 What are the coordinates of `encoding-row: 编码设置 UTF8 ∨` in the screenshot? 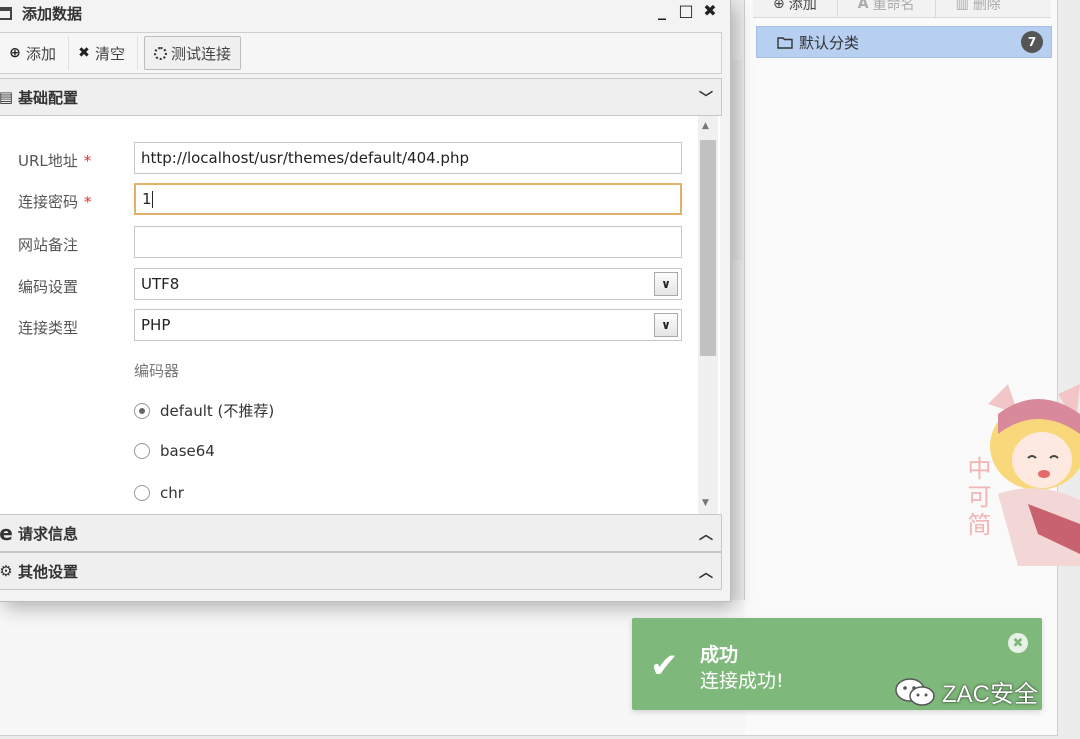 It's located at (345, 285).